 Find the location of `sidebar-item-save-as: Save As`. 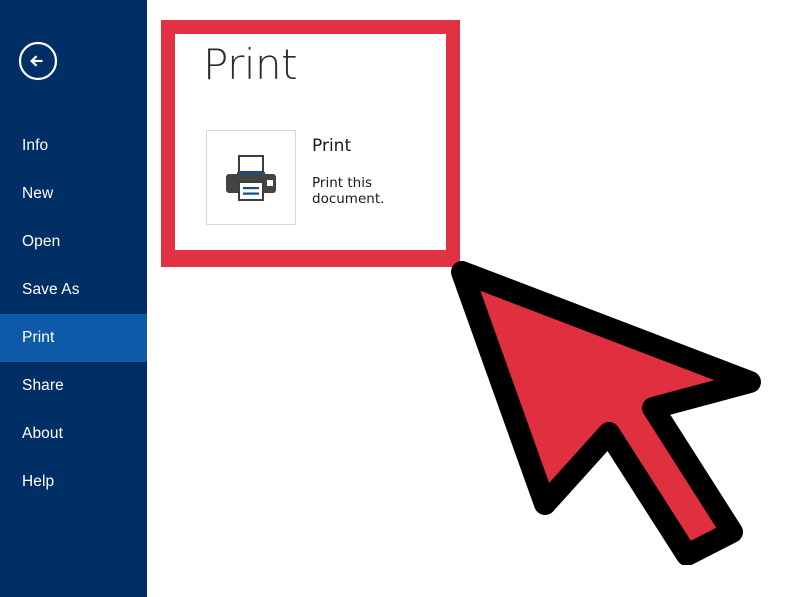

sidebar-item-save-as: Save As is located at coordinates (73, 290).